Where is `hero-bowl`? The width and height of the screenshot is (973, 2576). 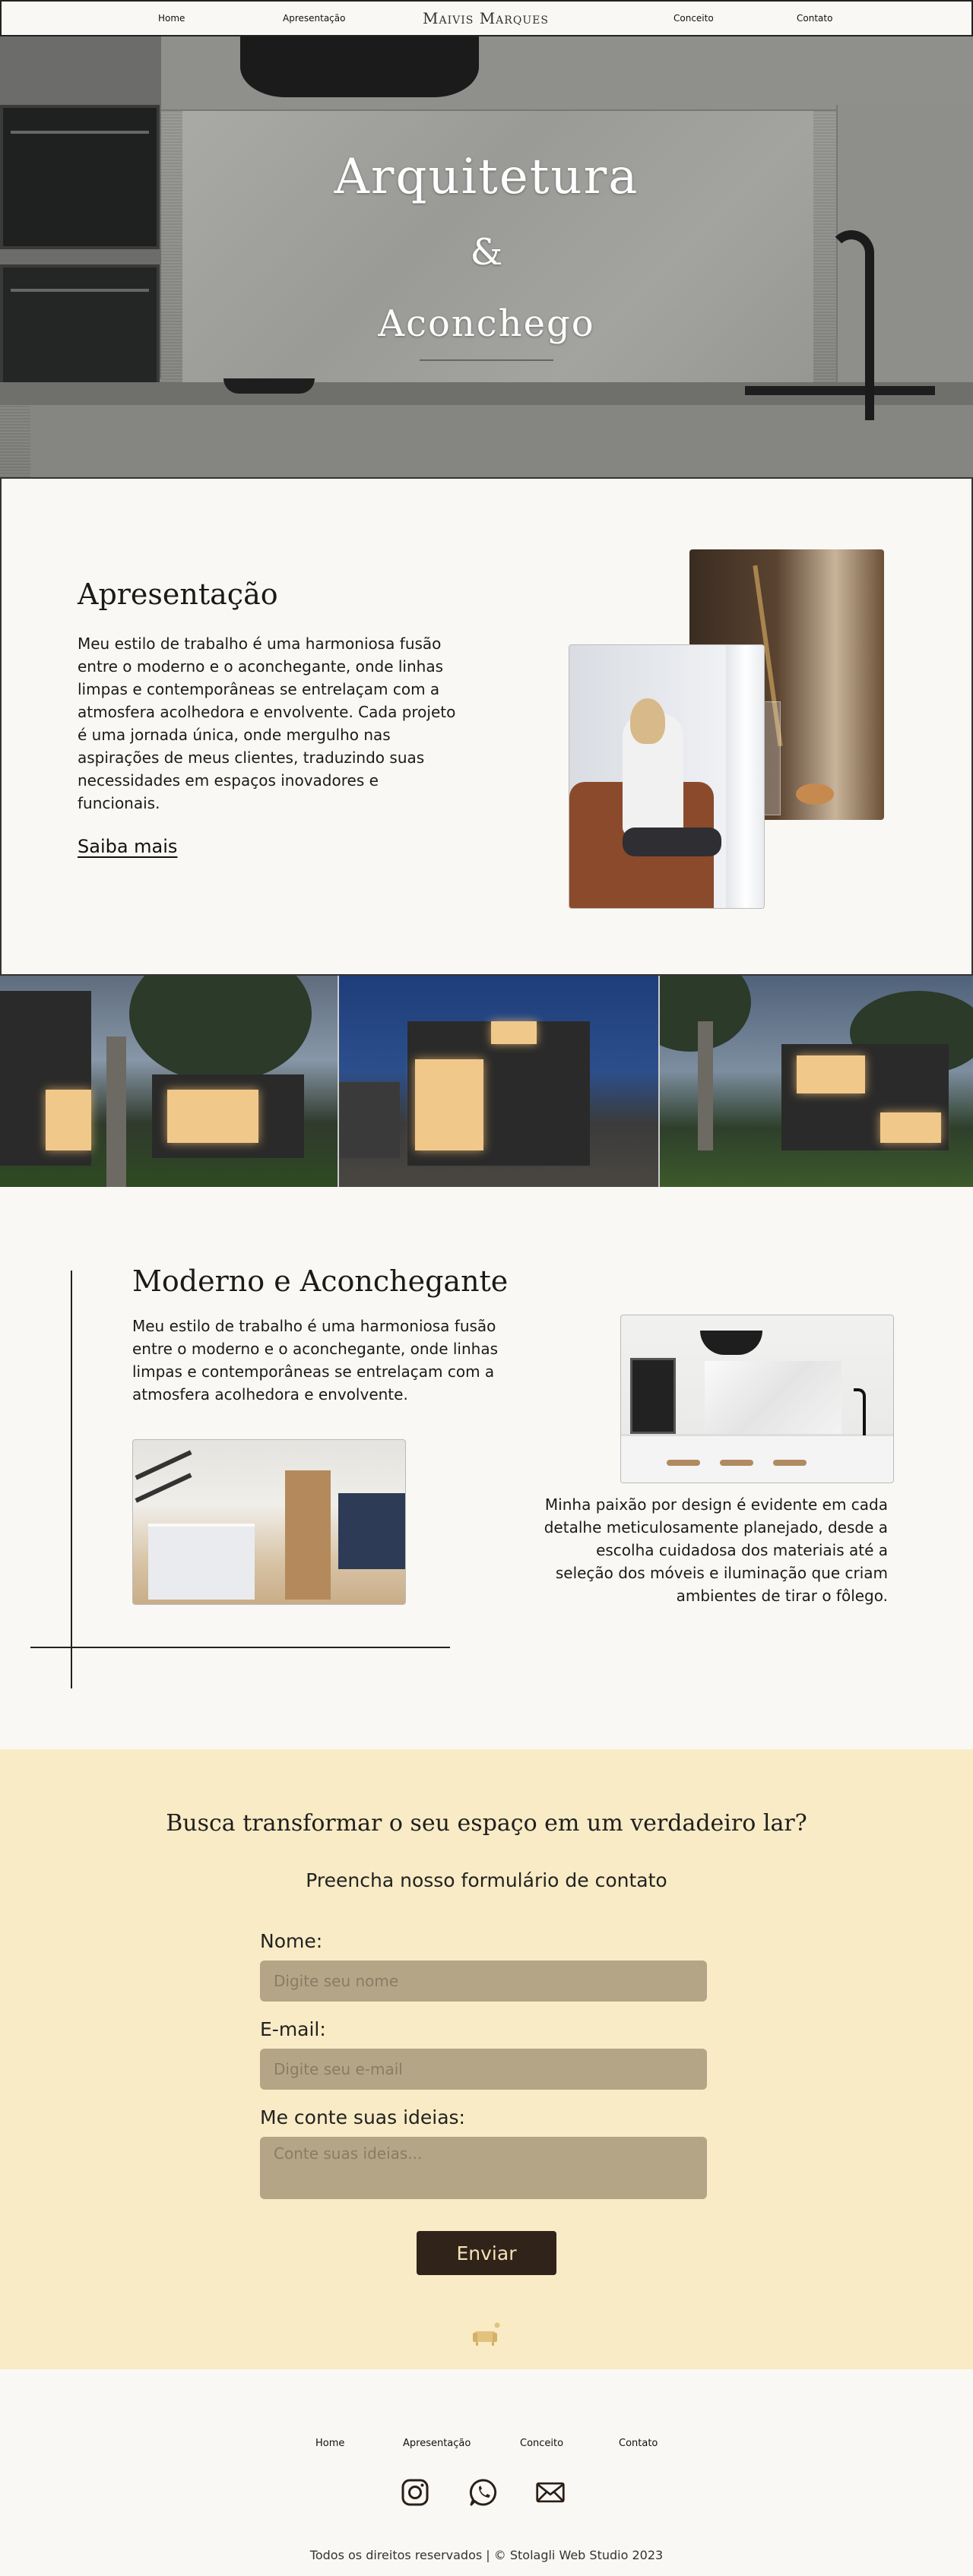 hero-bowl is located at coordinates (269, 386).